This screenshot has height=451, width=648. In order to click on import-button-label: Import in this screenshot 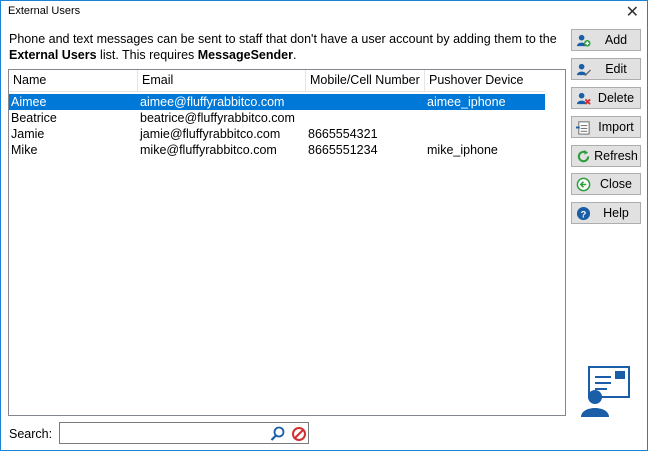, I will do `click(616, 127)`.